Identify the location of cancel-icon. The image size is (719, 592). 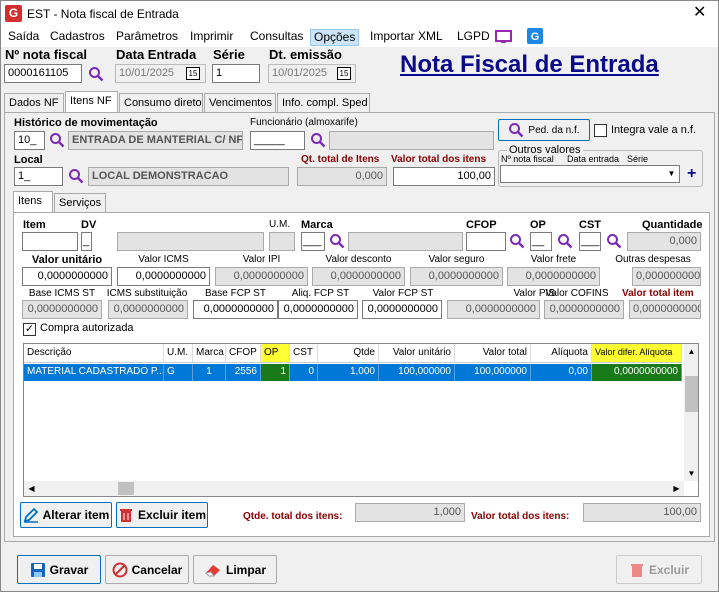
(120, 569).